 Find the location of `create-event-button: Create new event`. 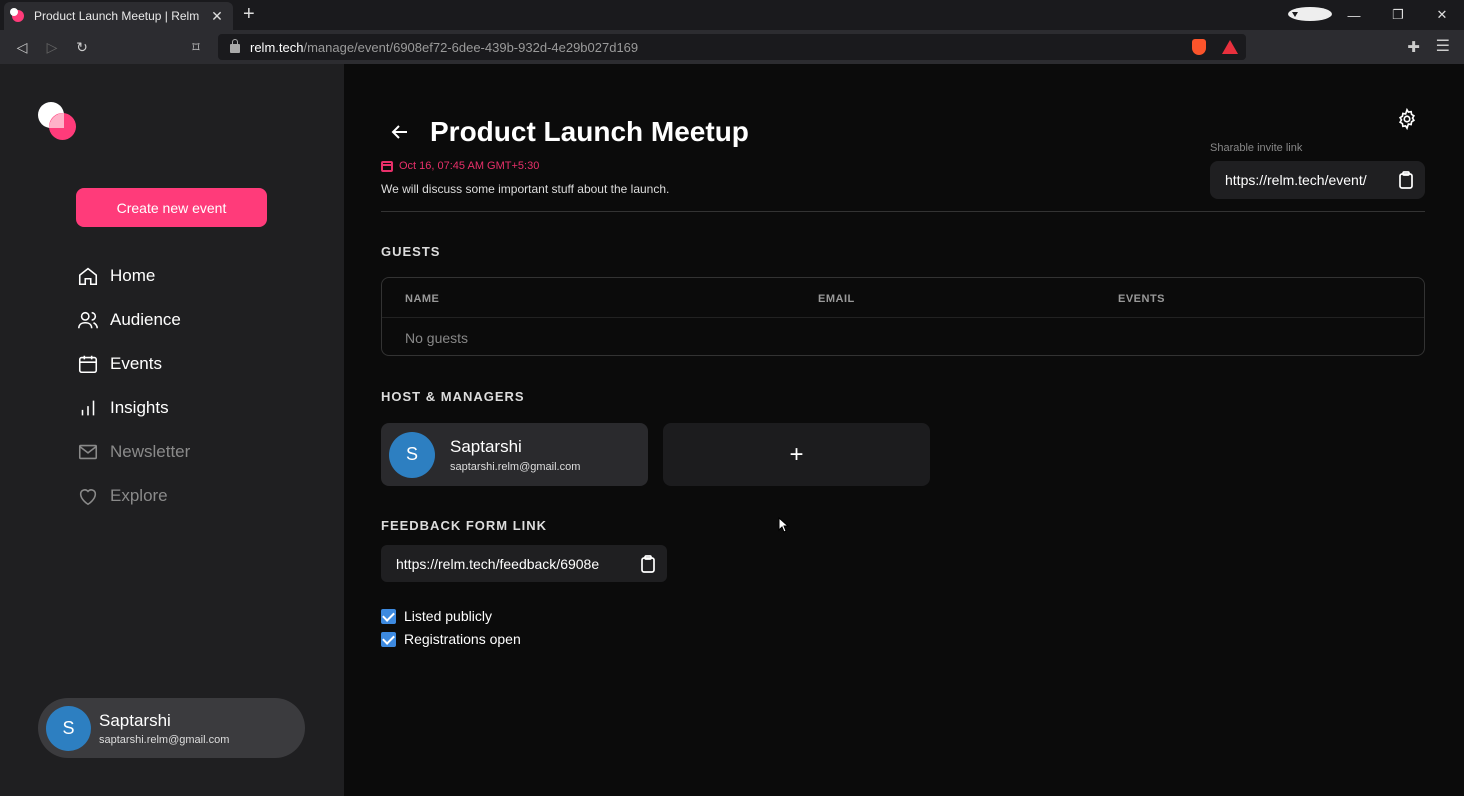

create-event-button: Create new event is located at coordinates (171, 207).